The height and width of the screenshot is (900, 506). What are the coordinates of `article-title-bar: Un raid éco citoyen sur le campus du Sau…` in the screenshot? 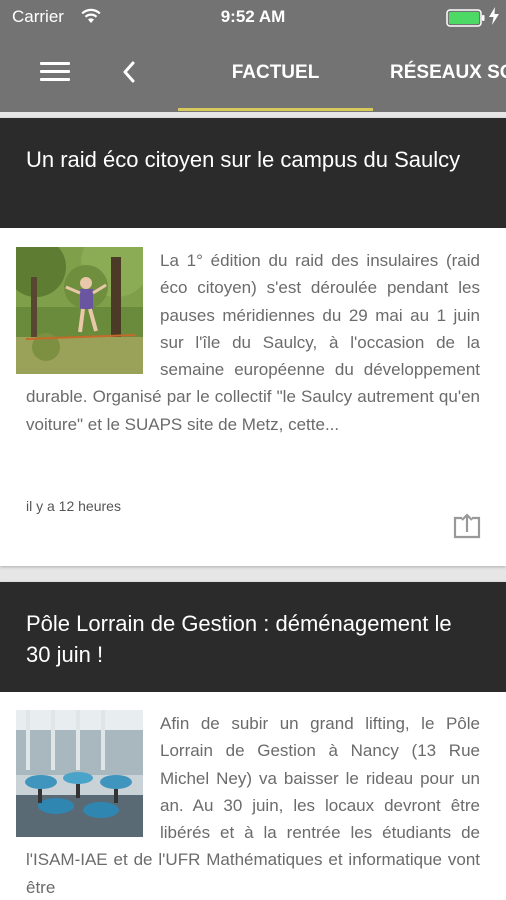 It's located at (253, 173).